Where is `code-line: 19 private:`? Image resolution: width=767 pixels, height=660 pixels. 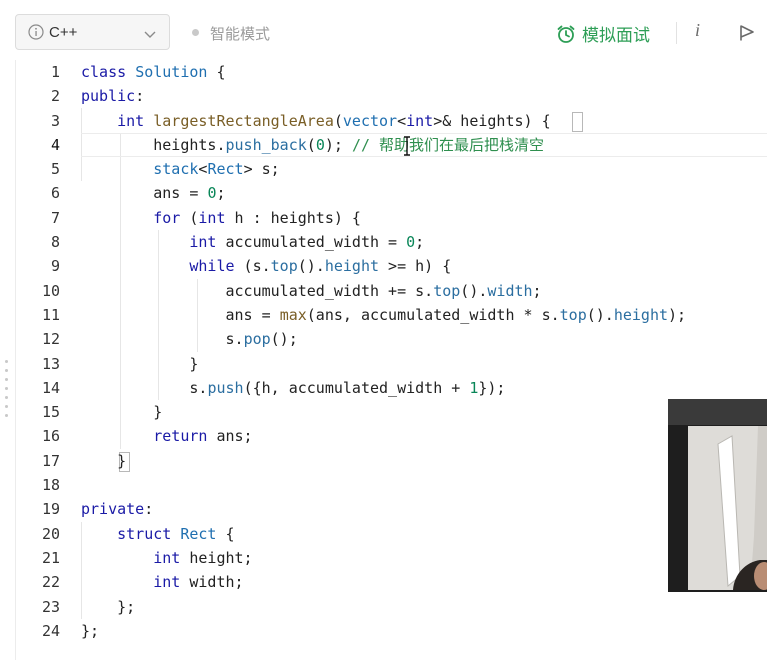 code-line: 19 private: is located at coordinates (383, 509).